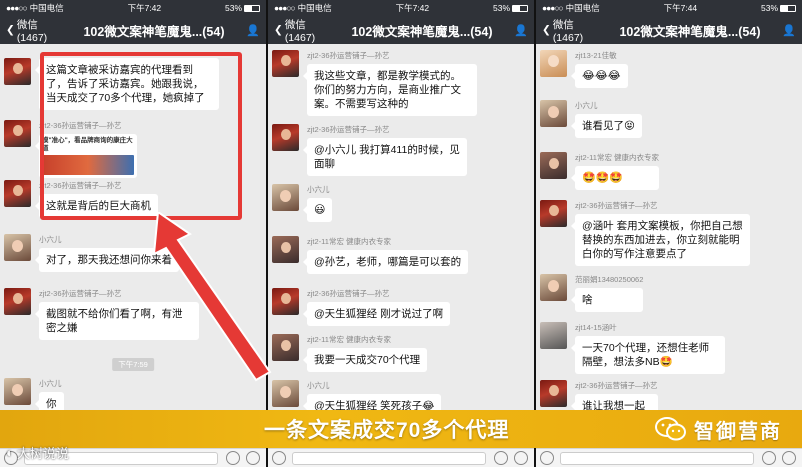 The width and height of the screenshot is (802, 467). I want to click on message-bubble: 谁看见了😝, so click(606, 126).